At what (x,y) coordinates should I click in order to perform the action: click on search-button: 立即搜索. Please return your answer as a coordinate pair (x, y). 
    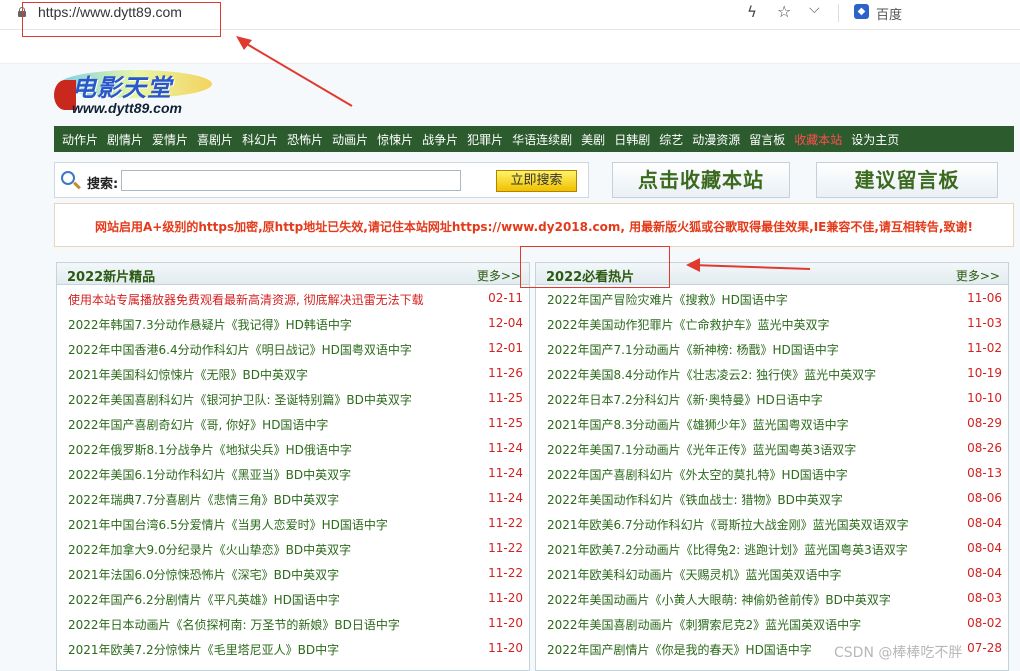
    Looking at the image, I should click on (536, 181).